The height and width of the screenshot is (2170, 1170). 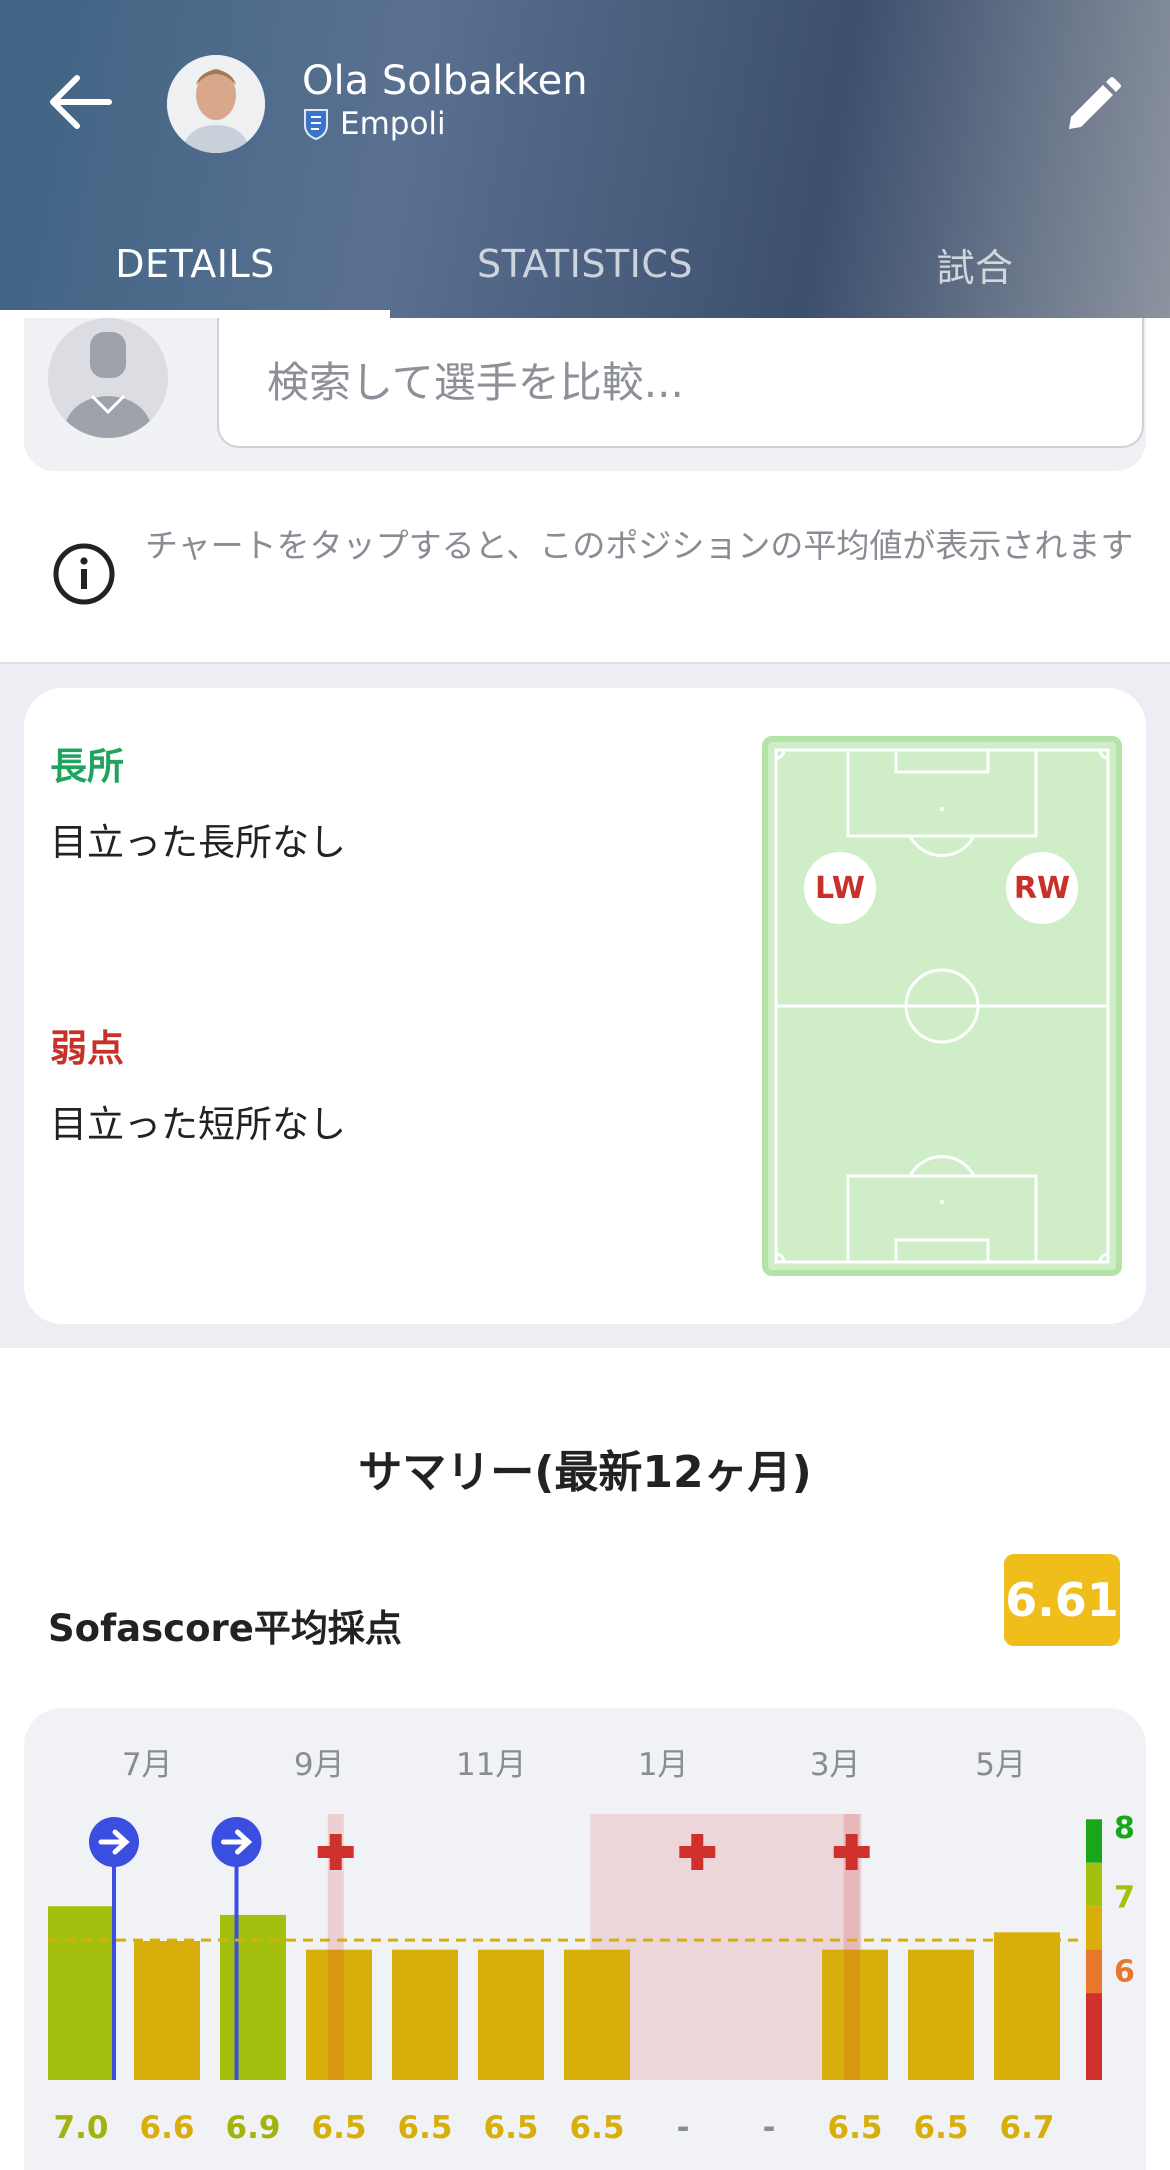 What do you see at coordinates (393, 124) in the screenshot?
I see `team-name: Empoli` at bounding box center [393, 124].